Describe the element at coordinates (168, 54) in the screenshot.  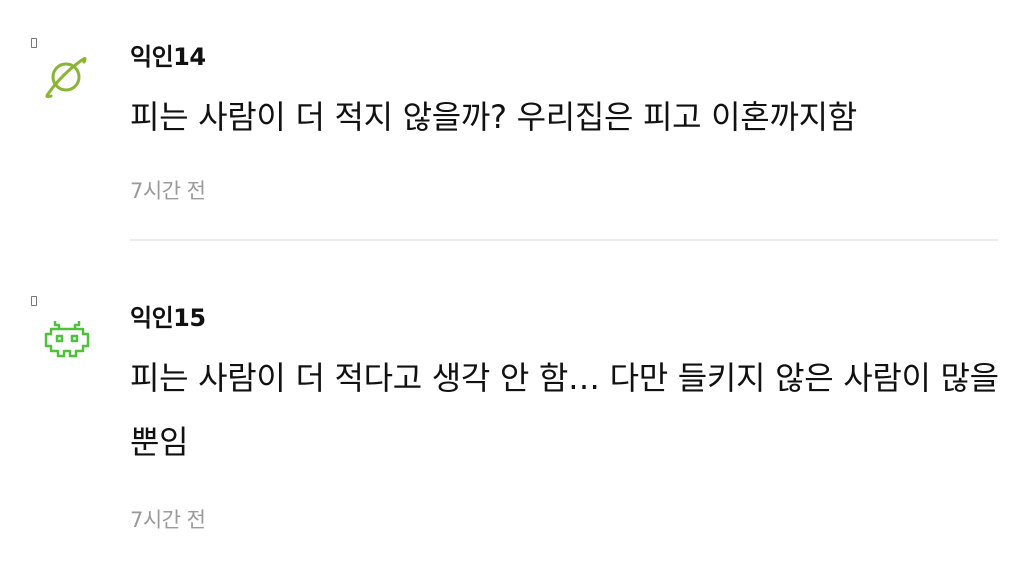
I see `comment-author: 익인14` at that location.